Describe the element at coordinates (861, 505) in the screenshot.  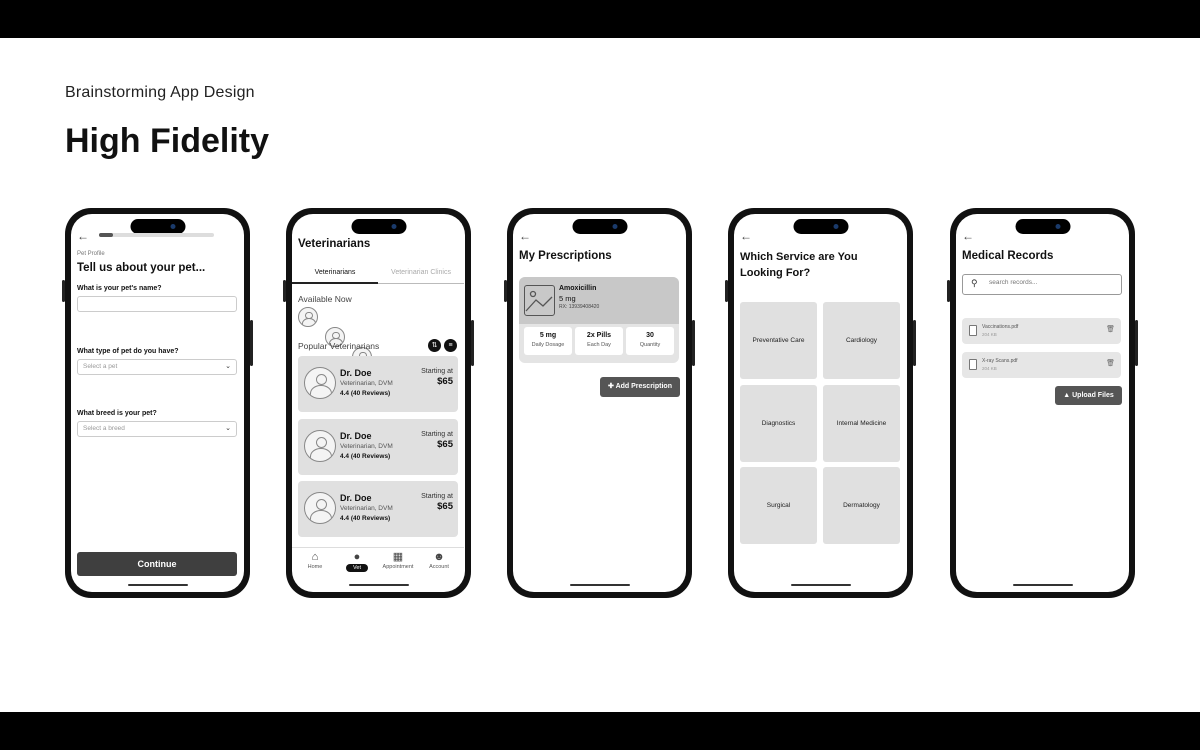
I see `service-dermatology: Dermatology` at that location.